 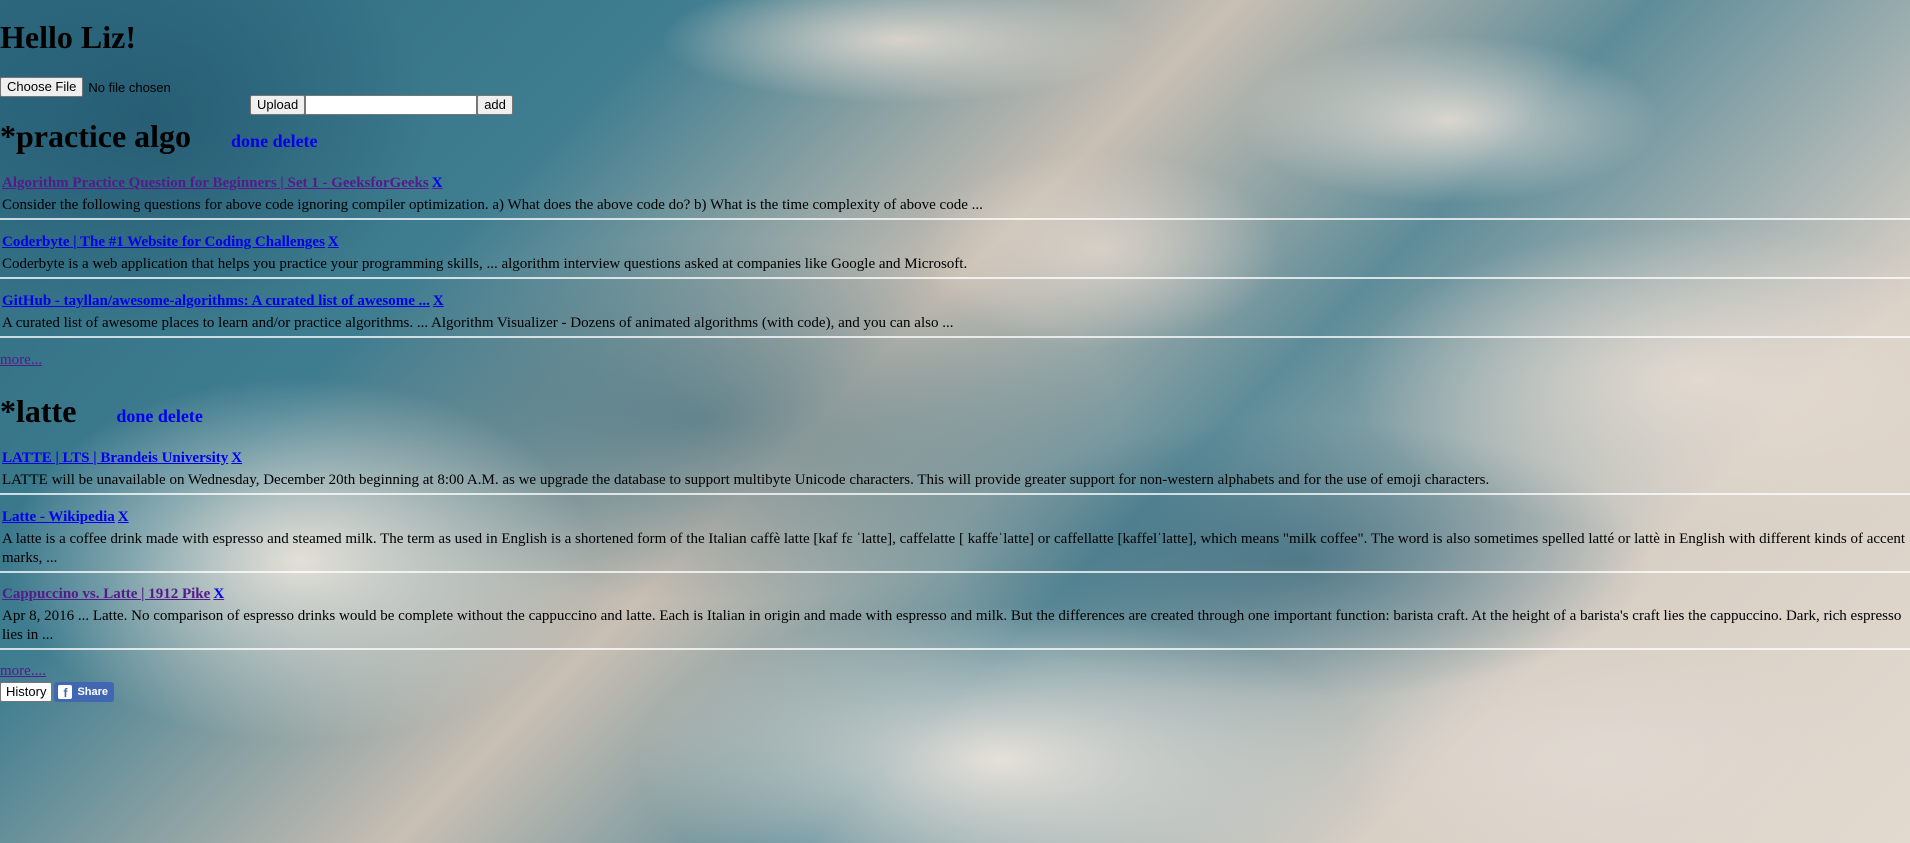 What do you see at coordinates (129, 87) in the screenshot?
I see `file-status-text: No file chosen` at bounding box center [129, 87].